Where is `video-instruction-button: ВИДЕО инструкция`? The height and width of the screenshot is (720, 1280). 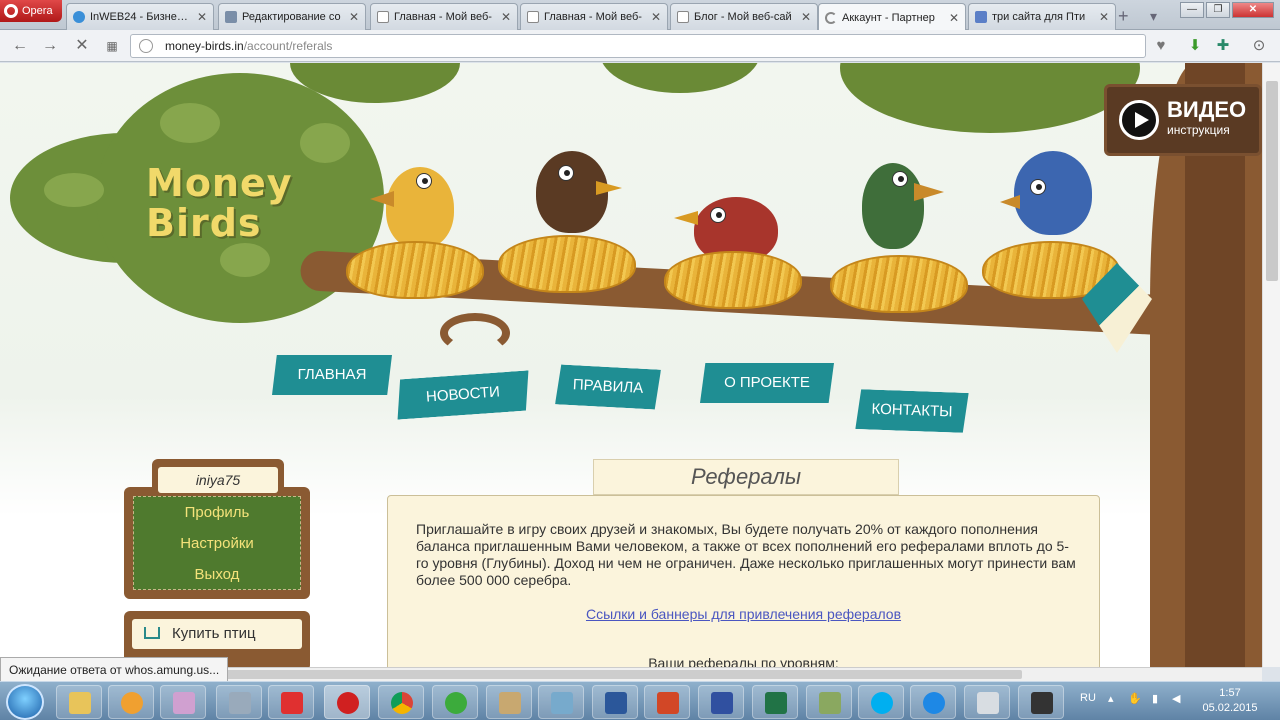 video-instruction-button: ВИДЕО инструкция is located at coordinates (1183, 120).